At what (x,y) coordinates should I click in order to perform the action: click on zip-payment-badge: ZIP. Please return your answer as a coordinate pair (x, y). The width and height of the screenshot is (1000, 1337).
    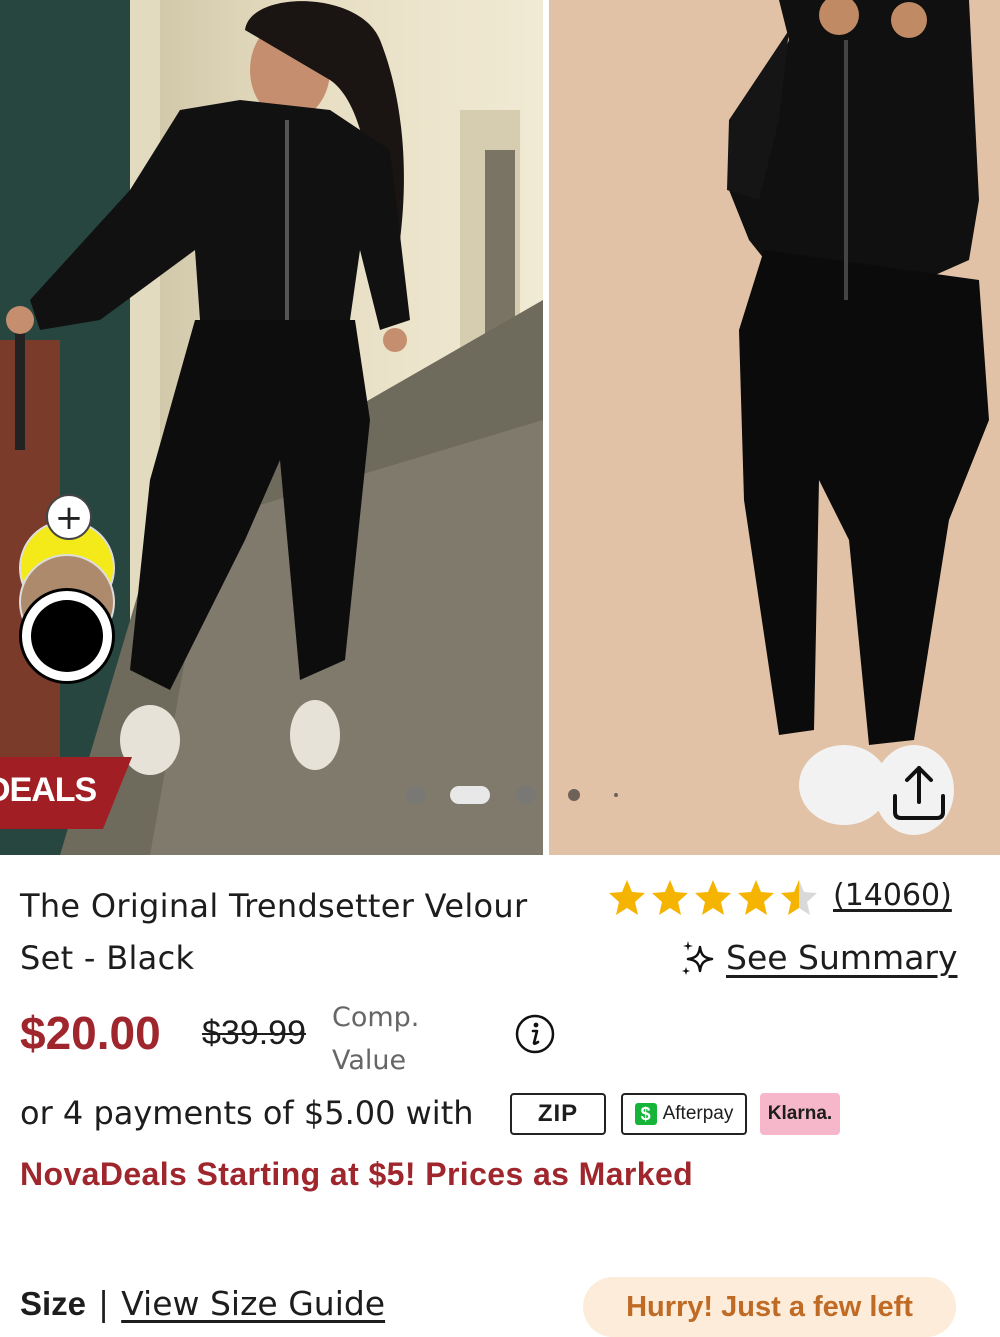
    Looking at the image, I should click on (558, 1114).